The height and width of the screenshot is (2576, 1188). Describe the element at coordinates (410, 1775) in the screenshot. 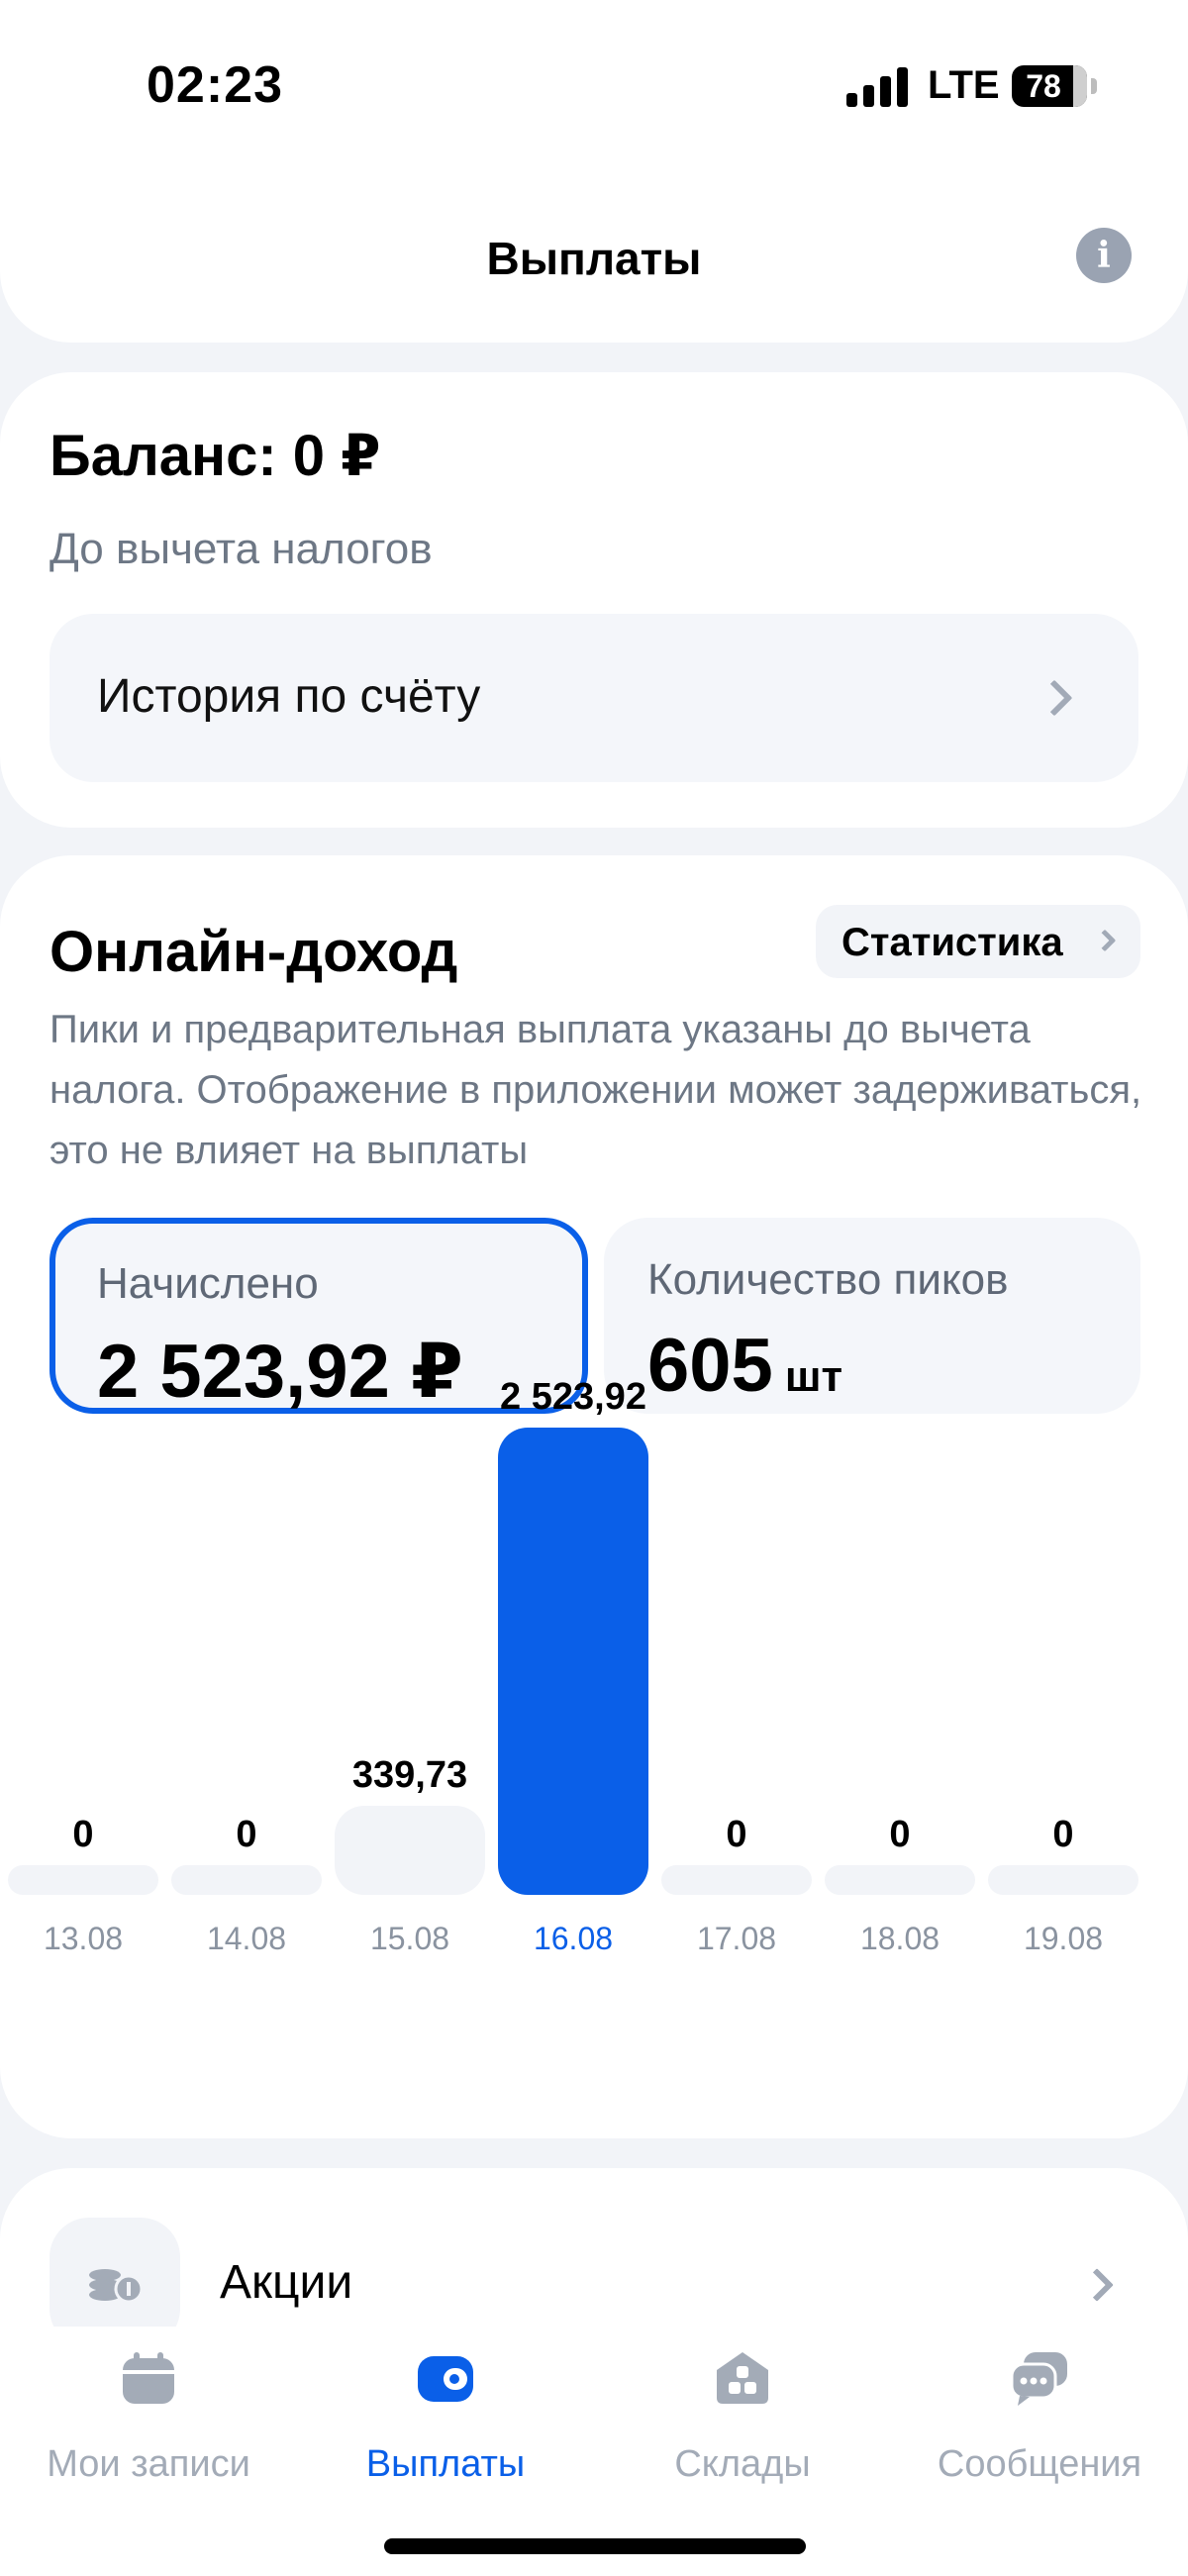

I see `chart-value-label: 339,73` at that location.